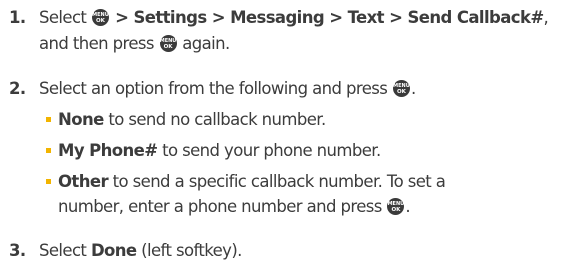 The width and height of the screenshot is (566, 270). Describe the element at coordinates (17, 250) in the screenshot. I see `step-number: 3.` at that location.